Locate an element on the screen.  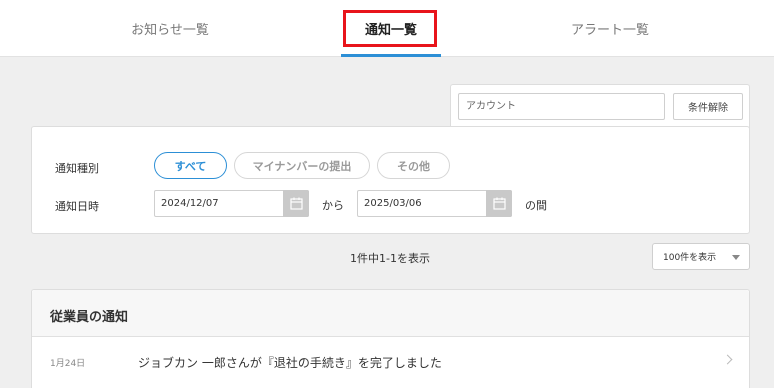
active-tab-indicator is located at coordinates (391, 55).